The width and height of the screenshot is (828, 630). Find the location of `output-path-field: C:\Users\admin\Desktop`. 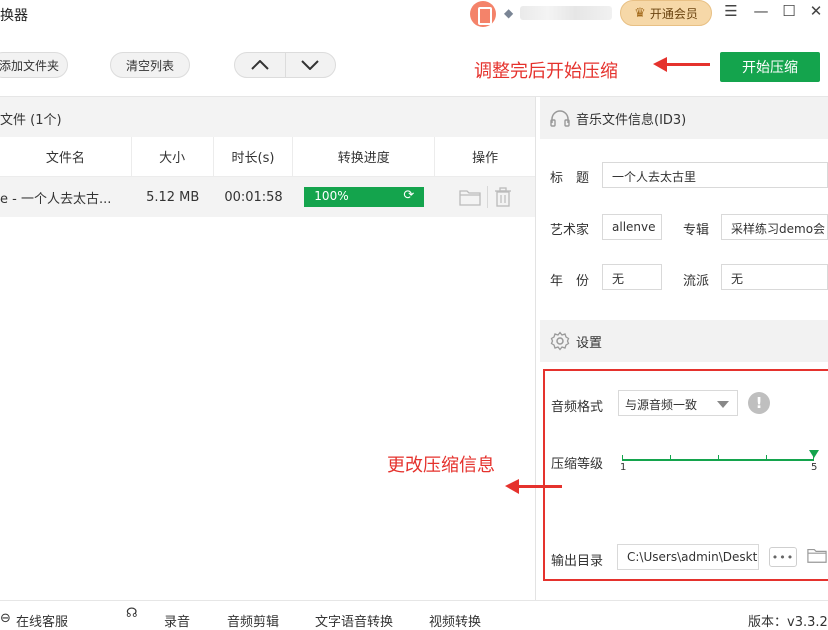

output-path-field: C:\Users\admin\Desktop is located at coordinates (688, 557).